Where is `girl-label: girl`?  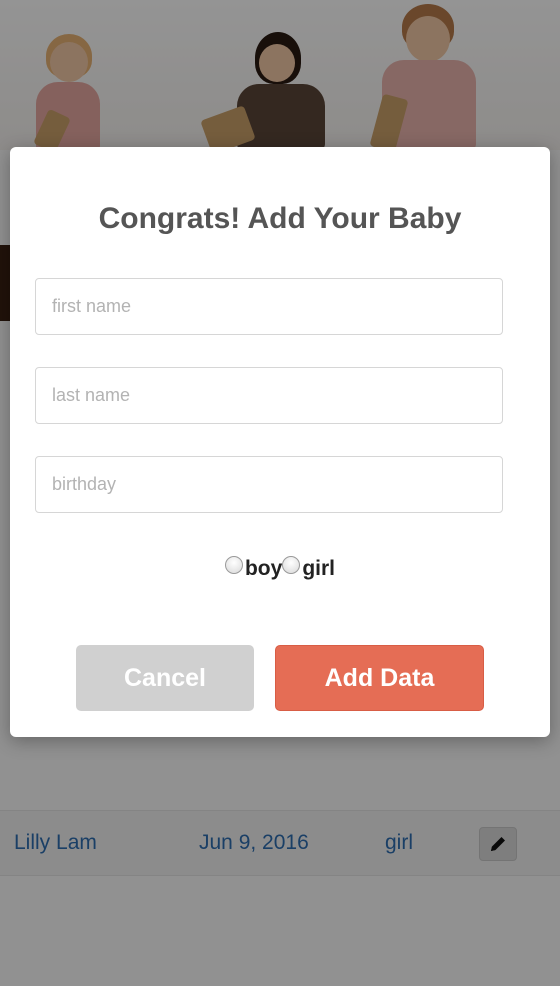 girl-label: girl is located at coordinates (318, 568).